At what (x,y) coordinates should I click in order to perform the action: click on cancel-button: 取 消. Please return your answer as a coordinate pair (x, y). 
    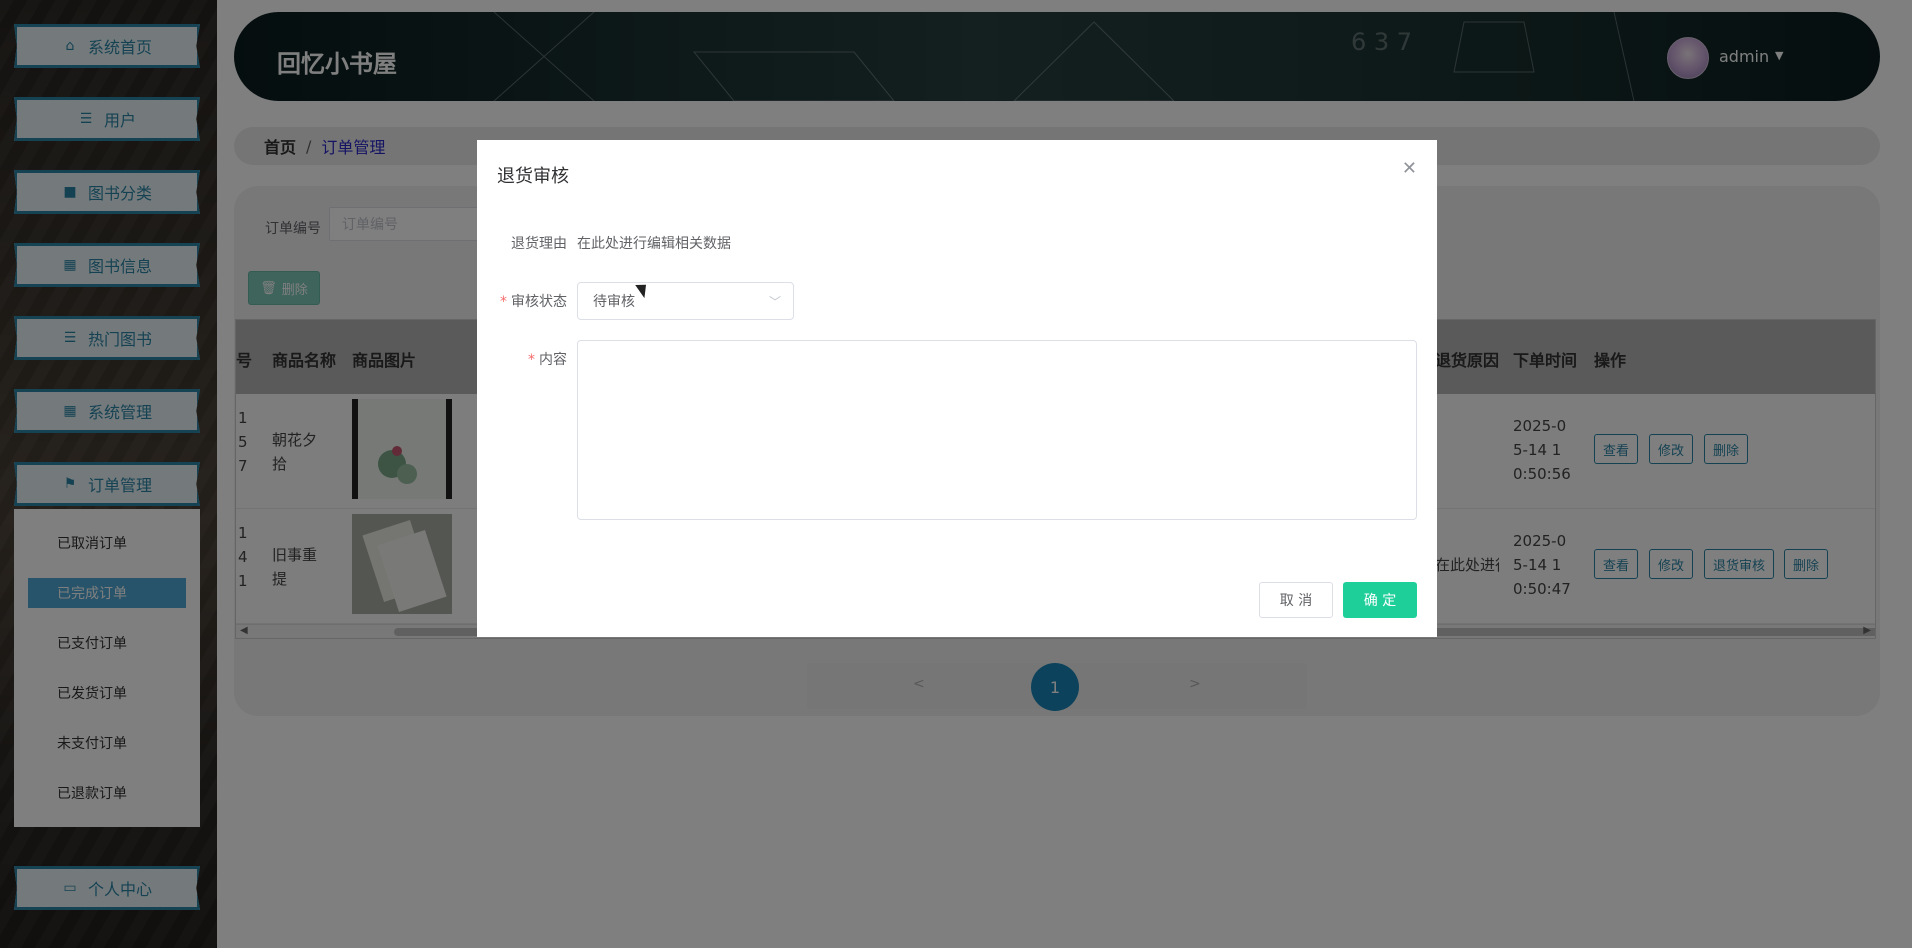
    Looking at the image, I should click on (1296, 600).